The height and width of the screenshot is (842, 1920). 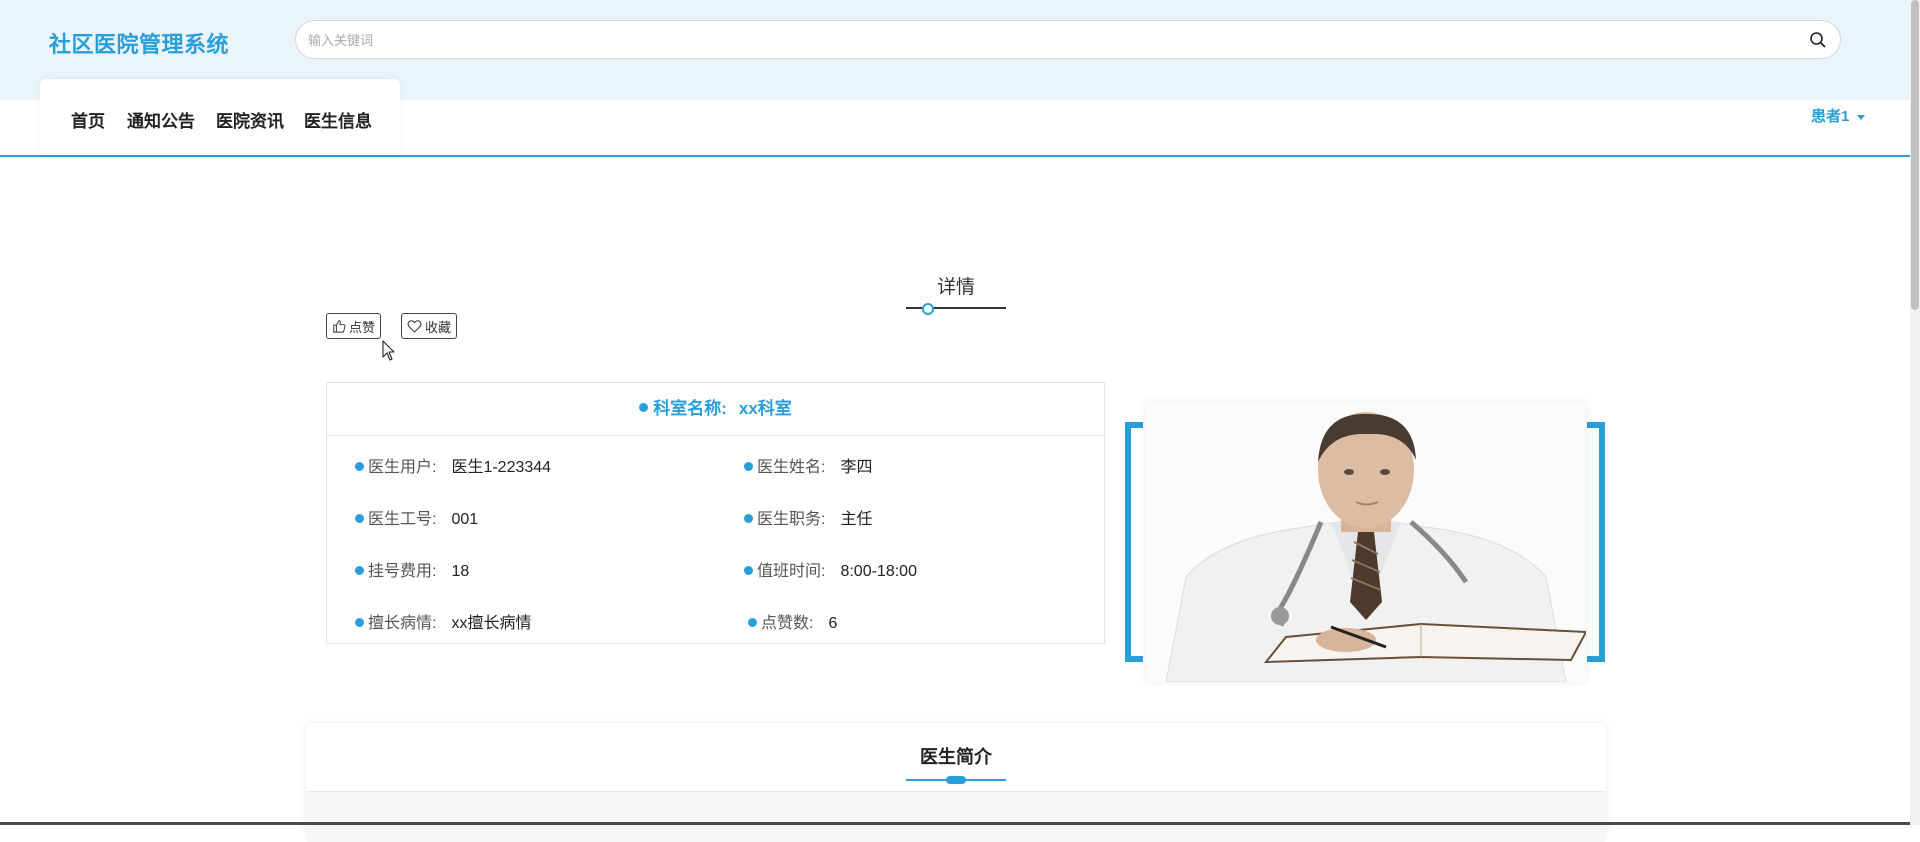 I want to click on field-label: 医生职务:, so click(x=791, y=519).